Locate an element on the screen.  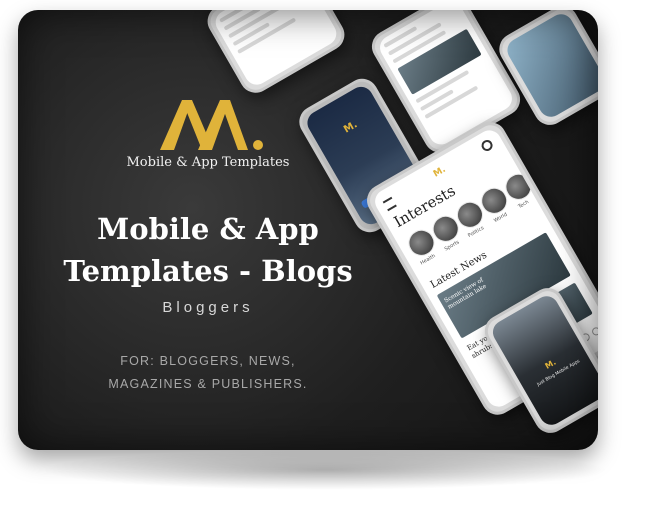
brand-logo-icon is located at coordinates (211, 125).